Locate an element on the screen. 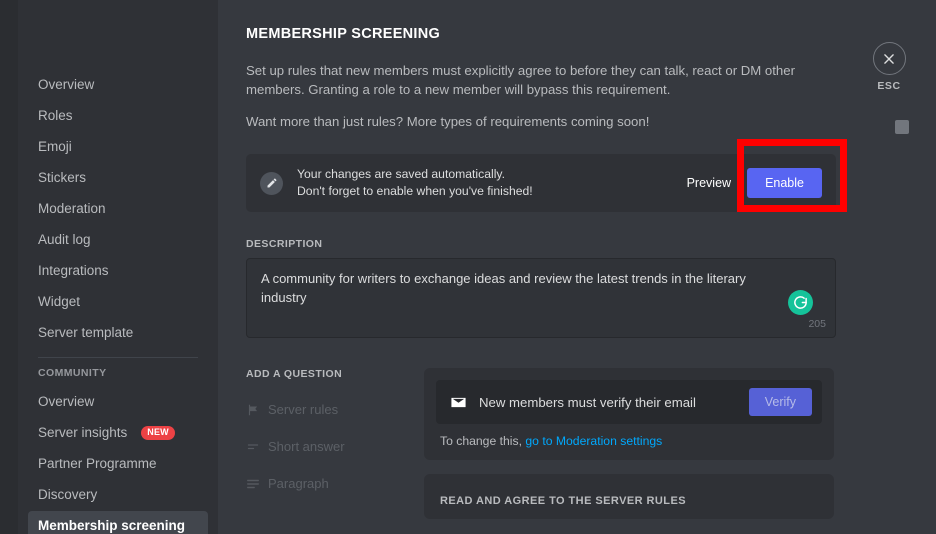 This screenshot has width=936, height=534. pencil-icon is located at coordinates (271, 183).